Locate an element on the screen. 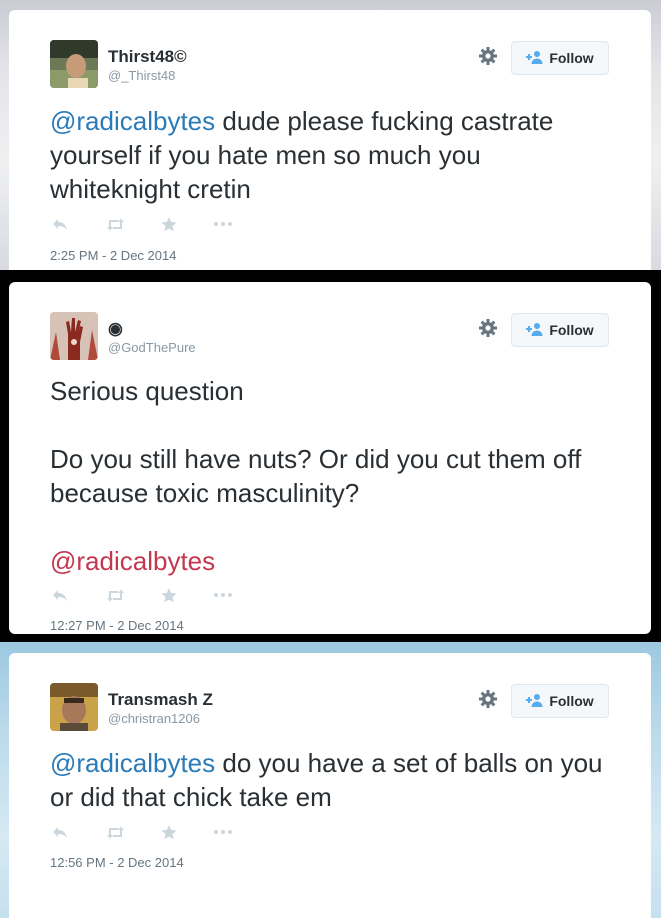 The height and width of the screenshot is (918, 661). display-name: ◉ is located at coordinates (115, 329).